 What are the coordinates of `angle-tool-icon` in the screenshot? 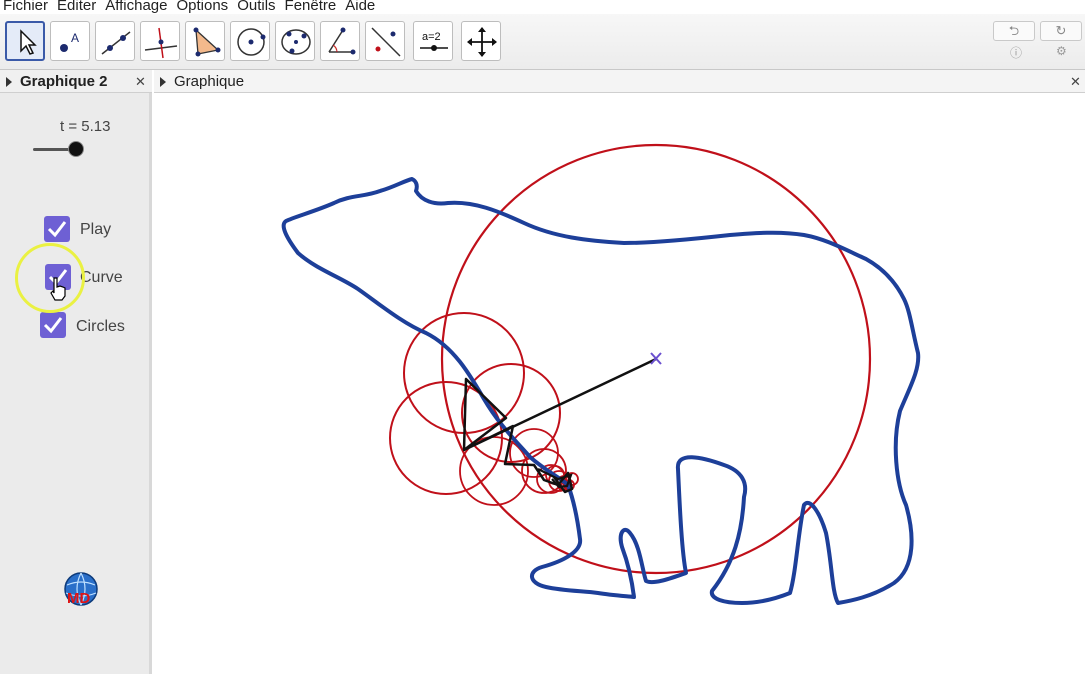 It's located at (342, 41).